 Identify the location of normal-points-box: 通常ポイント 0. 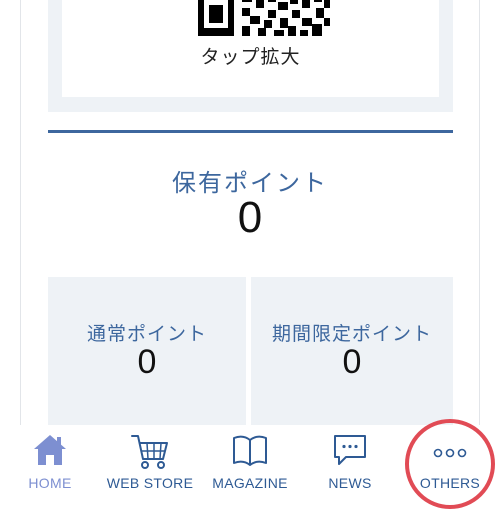
(147, 352).